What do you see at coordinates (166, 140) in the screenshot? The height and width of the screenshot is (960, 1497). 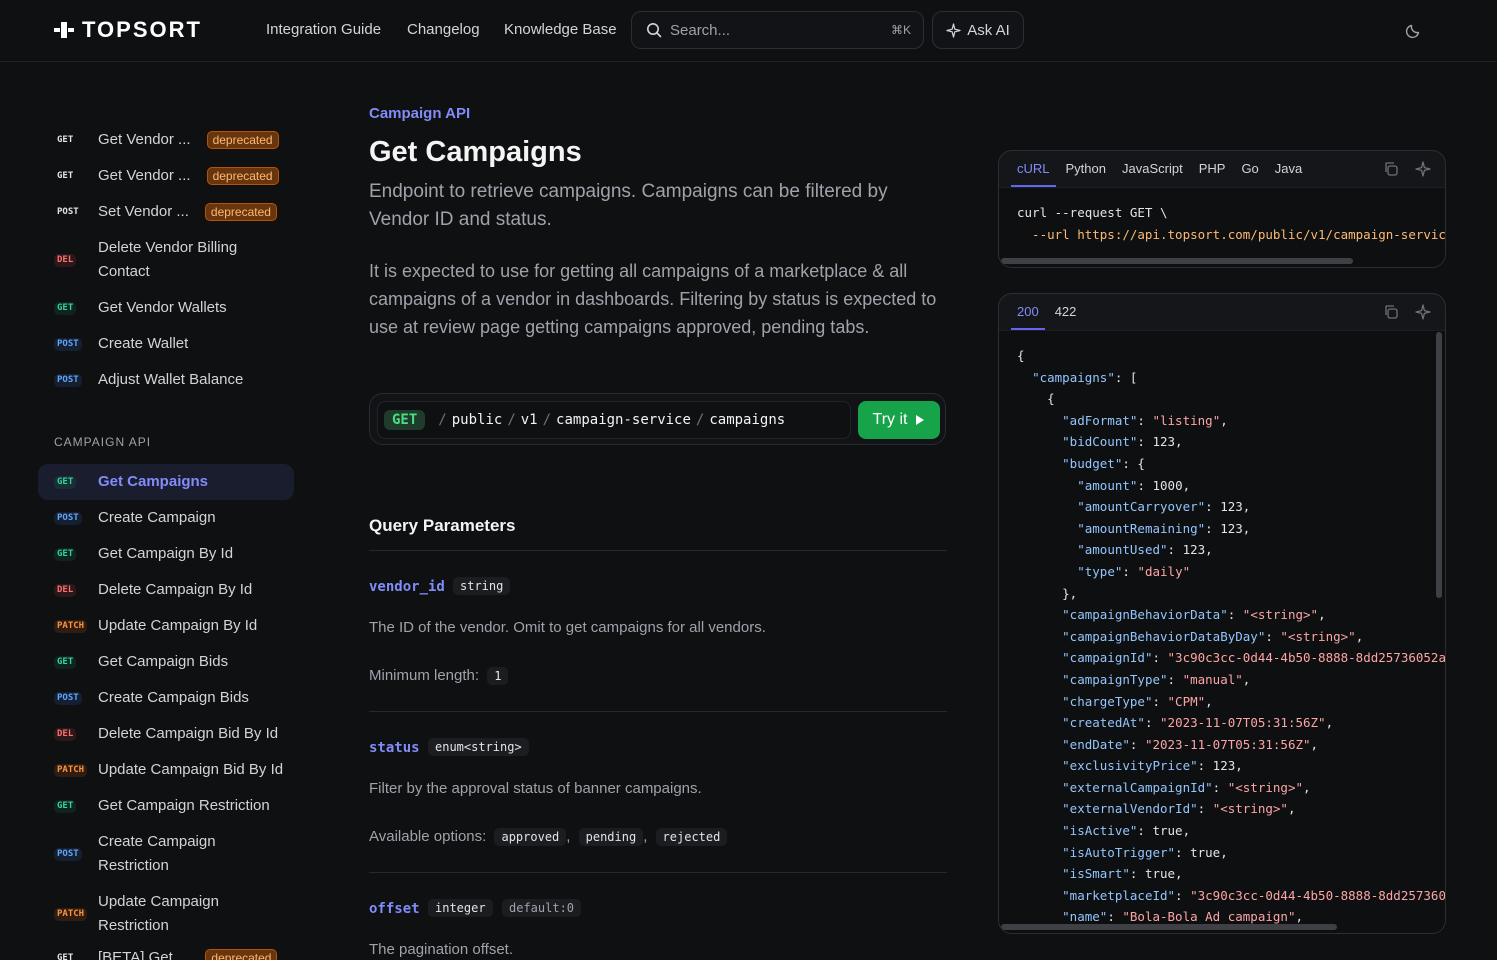 I see `sidebar-item-get-vendor-1: GET Get Vendor ... deprecated` at bounding box center [166, 140].